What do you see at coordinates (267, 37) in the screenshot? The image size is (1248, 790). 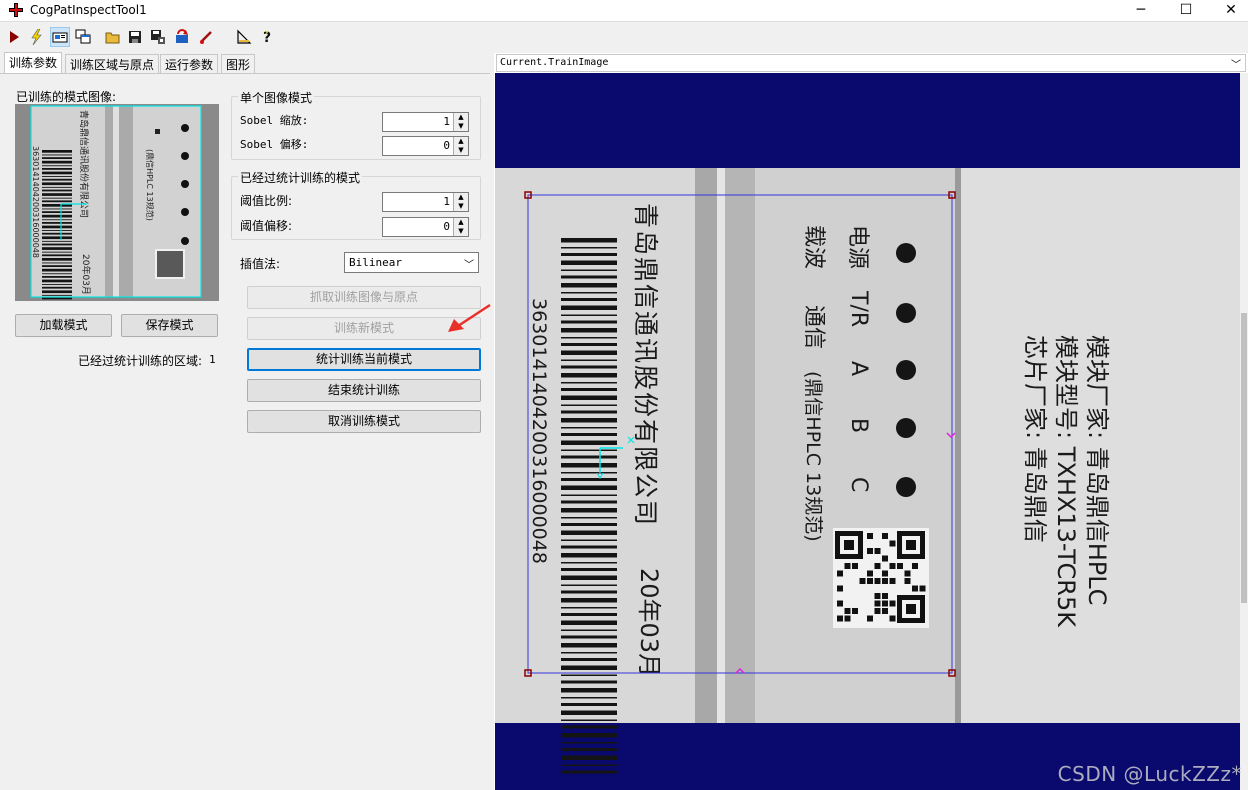 I see `help-icon: ?` at bounding box center [267, 37].